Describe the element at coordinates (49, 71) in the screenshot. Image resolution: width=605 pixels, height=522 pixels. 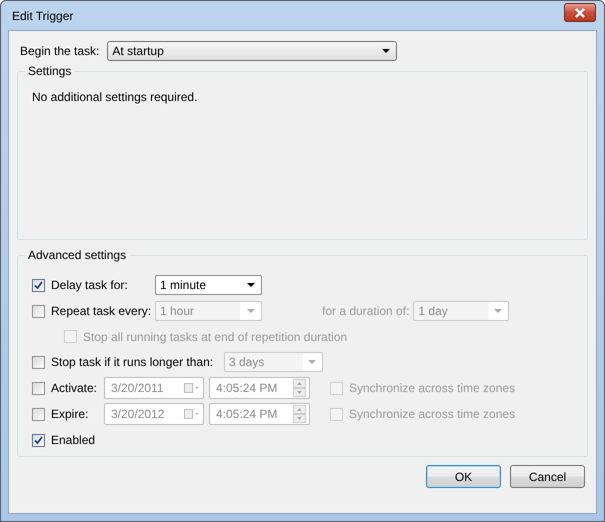
I see `group-title: Settings` at that location.